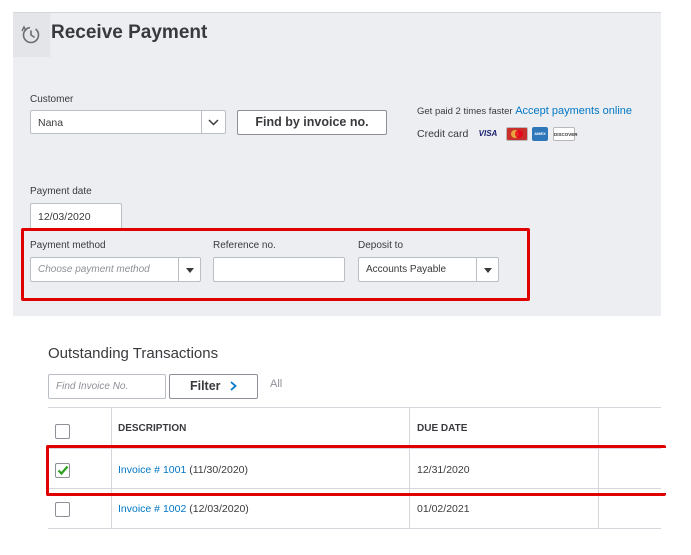 The height and width of the screenshot is (555, 691). Describe the element at coordinates (276, 384) in the screenshot. I see `filter-scope: All` at that location.